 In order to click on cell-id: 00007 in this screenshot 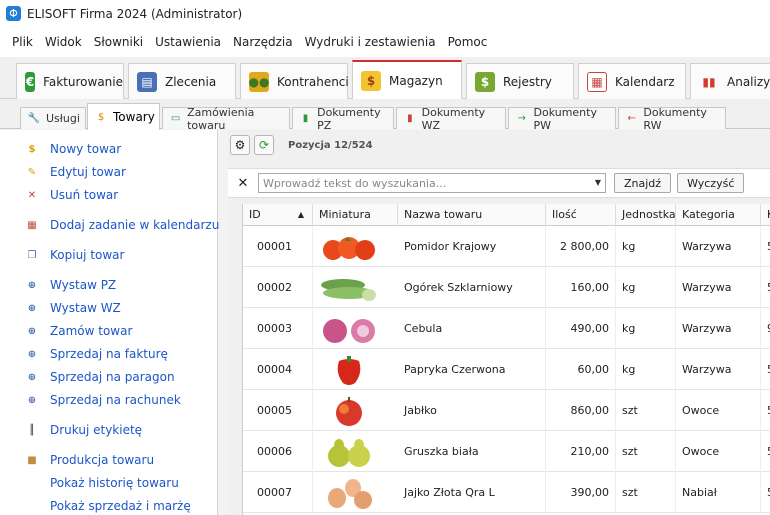, I will do `click(278, 492)`.